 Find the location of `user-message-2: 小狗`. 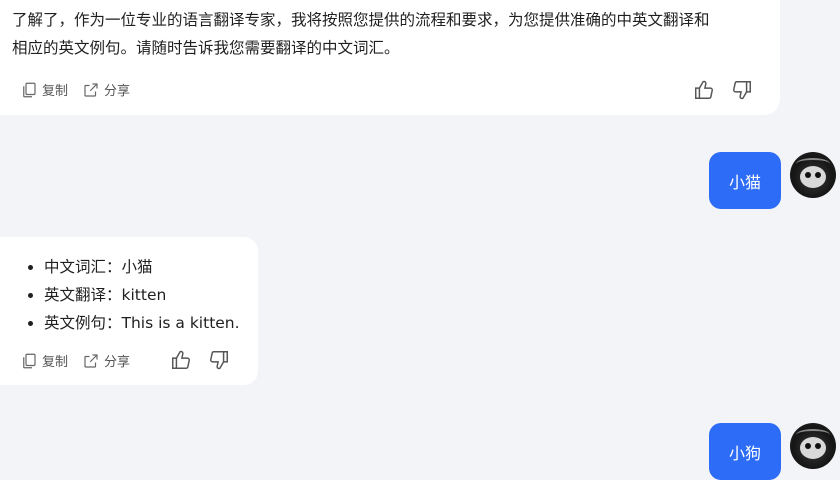

user-message-2: 小狗 is located at coordinates (745, 451).